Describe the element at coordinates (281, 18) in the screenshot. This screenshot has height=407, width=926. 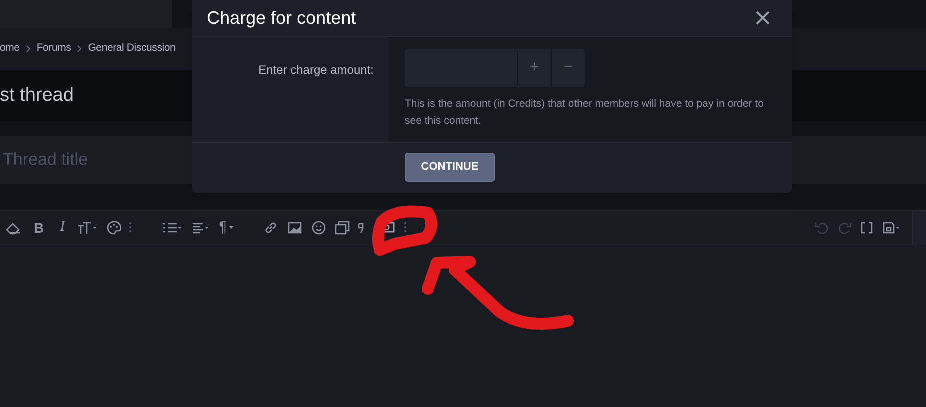
I see `dialog-title: Charge for content` at that location.